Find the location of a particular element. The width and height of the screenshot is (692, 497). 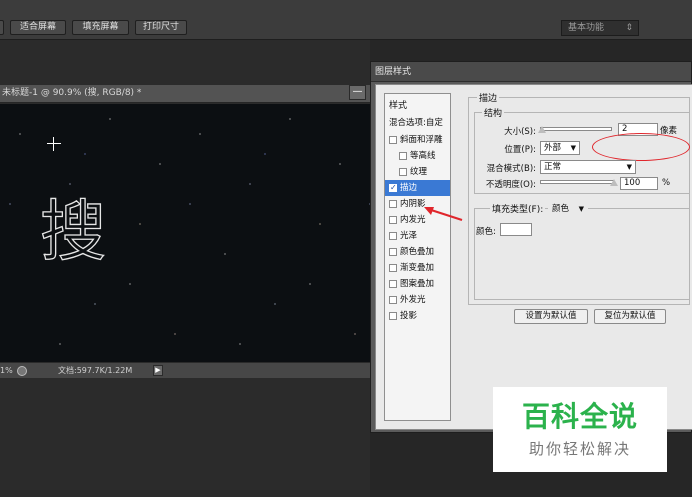

print-size-button: 打印尺寸 is located at coordinates (161, 27).